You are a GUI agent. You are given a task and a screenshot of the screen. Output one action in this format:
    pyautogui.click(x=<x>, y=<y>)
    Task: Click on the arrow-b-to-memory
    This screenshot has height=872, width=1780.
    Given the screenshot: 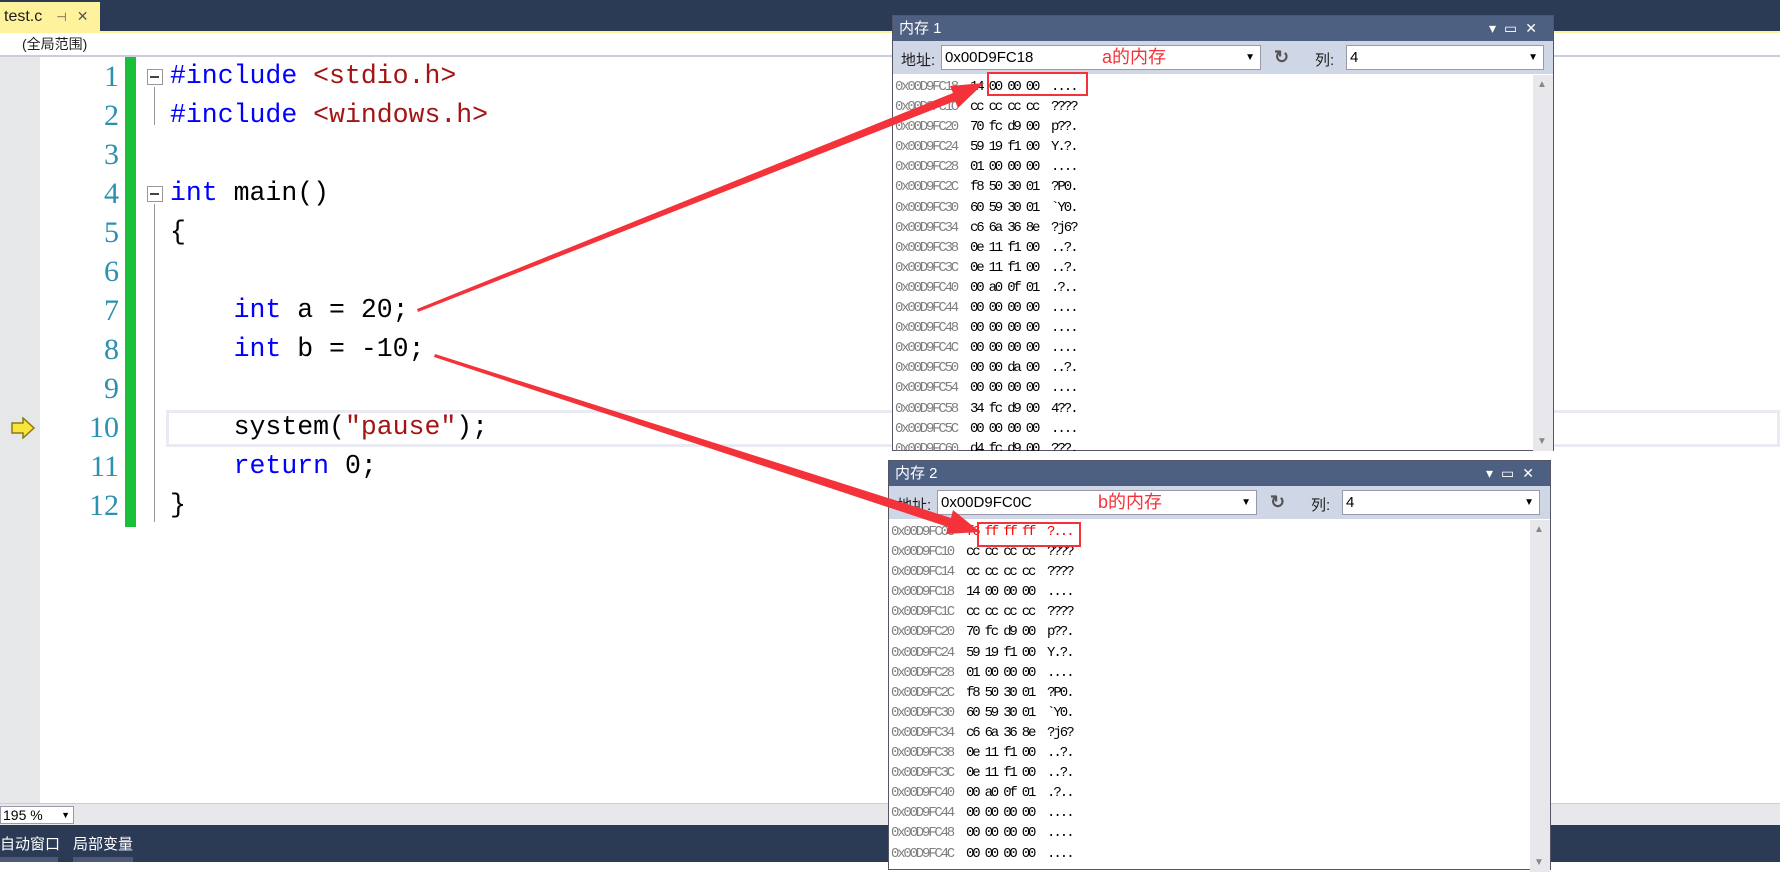 What is the action you would take?
    pyautogui.click(x=707, y=444)
    